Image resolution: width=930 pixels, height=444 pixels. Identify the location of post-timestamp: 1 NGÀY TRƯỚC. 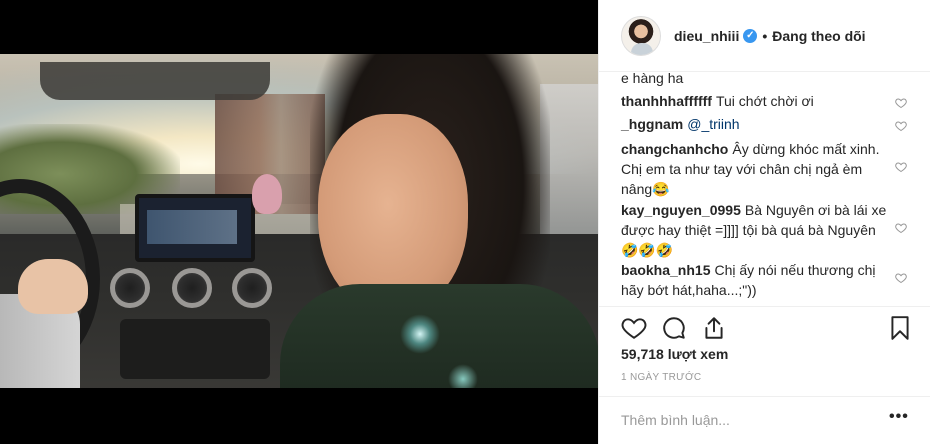
(661, 377).